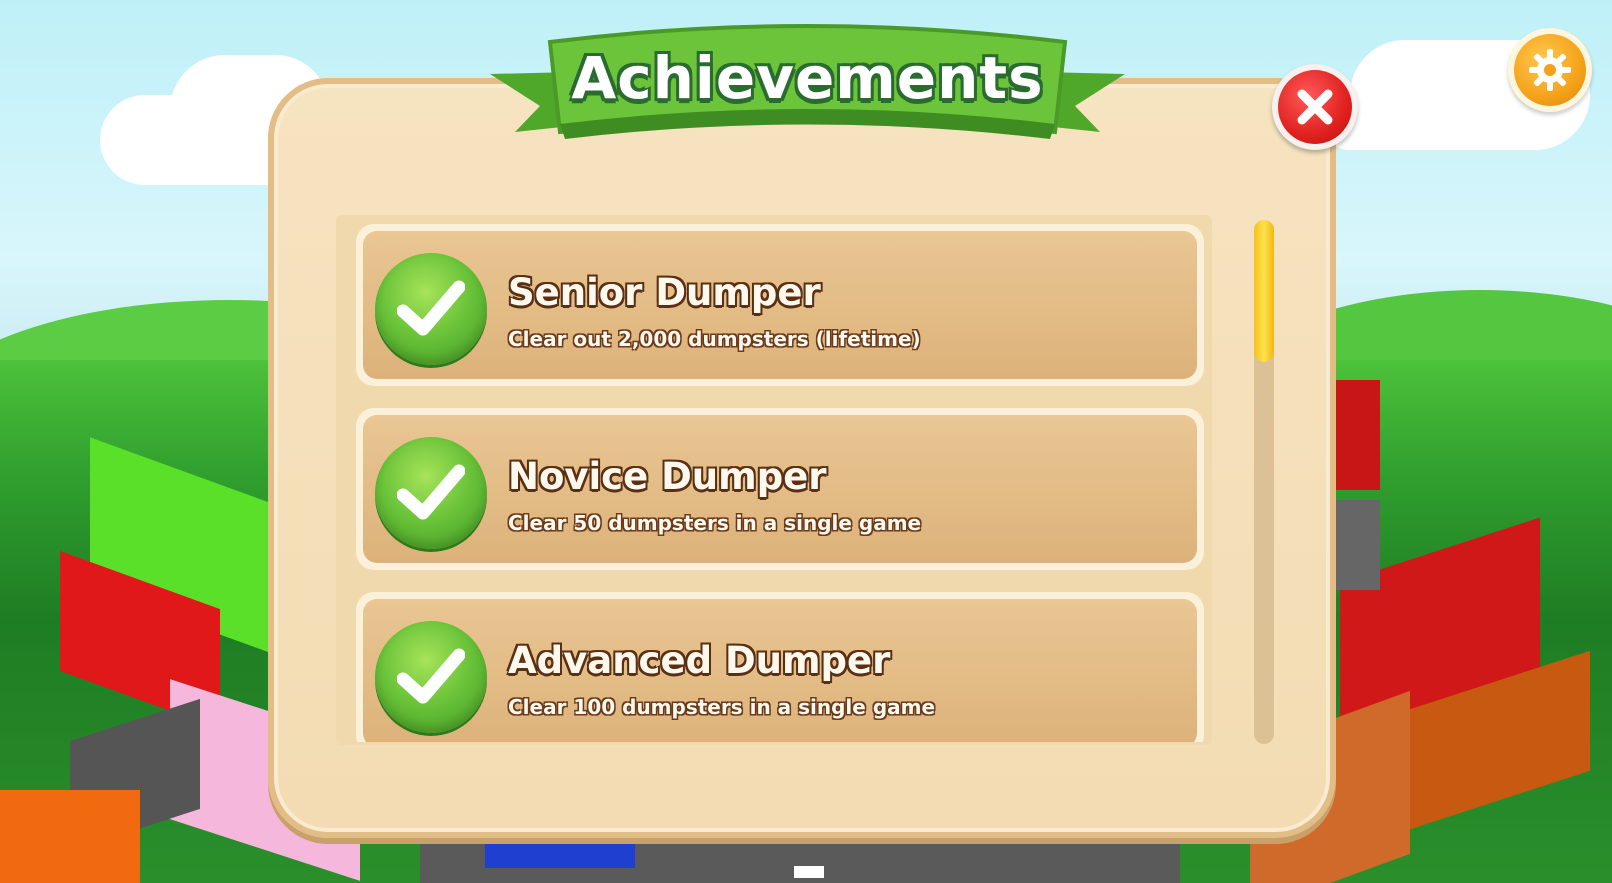 Image resolution: width=1612 pixels, height=883 pixels. Describe the element at coordinates (1264, 291) in the screenshot. I see `scrollbar-thumb` at that location.